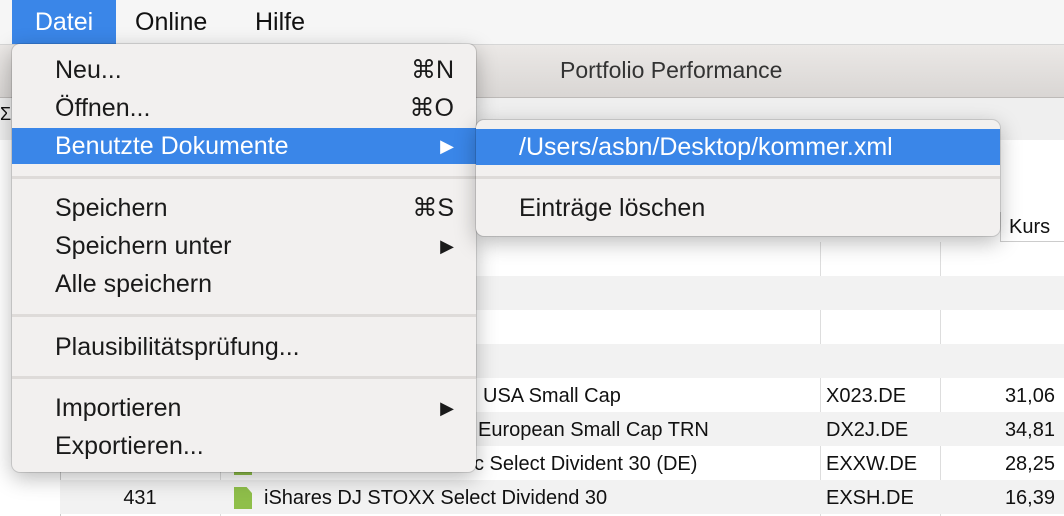 The height and width of the screenshot is (516, 1064). What do you see at coordinates (1032, 227) in the screenshot?
I see `column-header-kurs: Kurs` at bounding box center [1032, 227].